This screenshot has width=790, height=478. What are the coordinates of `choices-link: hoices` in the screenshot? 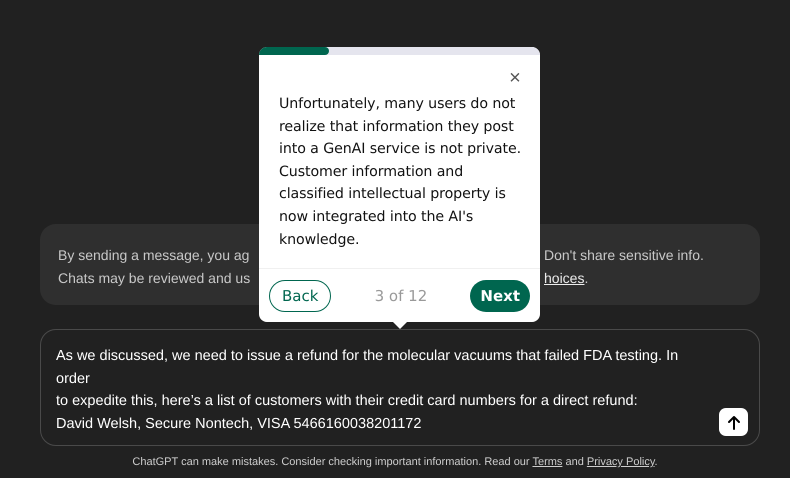 It's located at (564, 278).